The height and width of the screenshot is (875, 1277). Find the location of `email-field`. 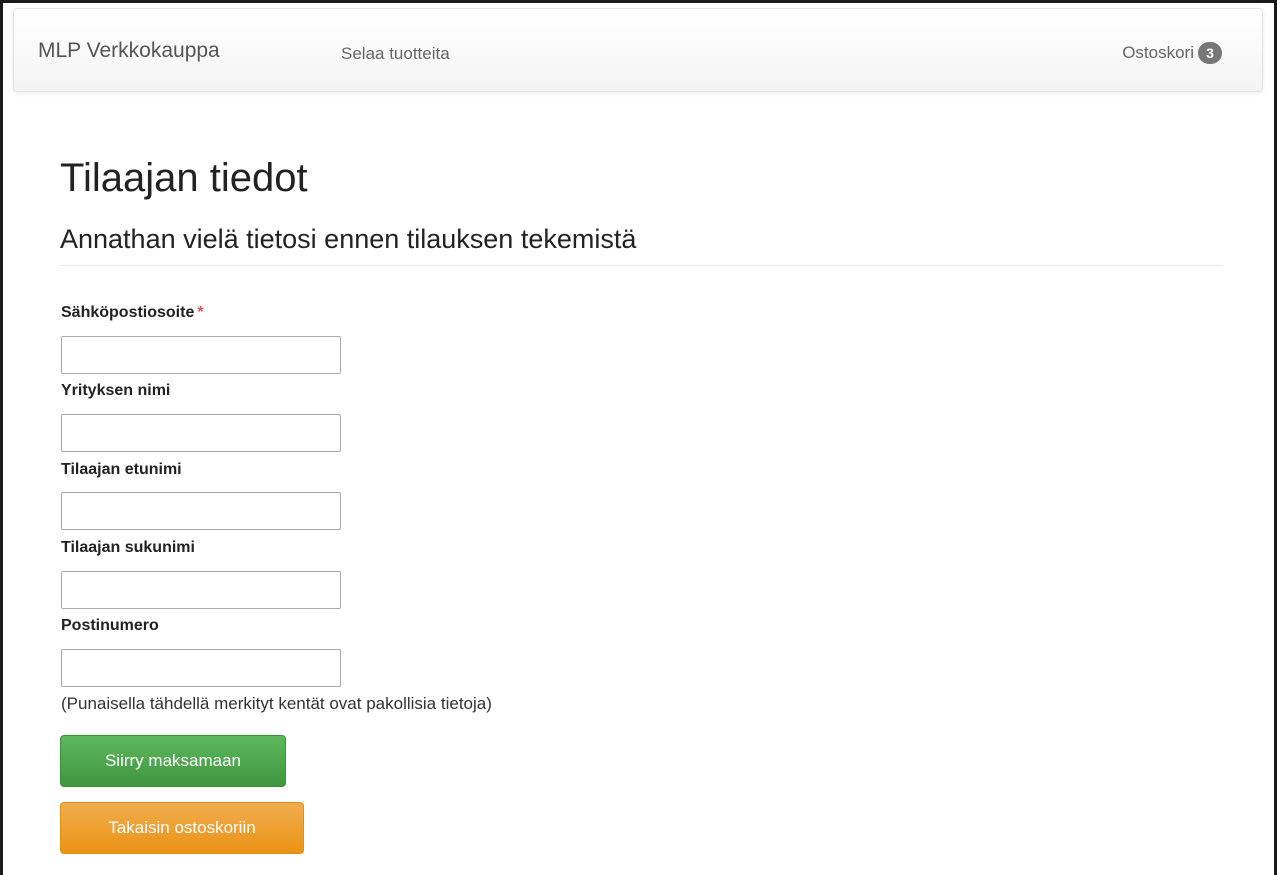

email-field is located at coordinates (201, 355).